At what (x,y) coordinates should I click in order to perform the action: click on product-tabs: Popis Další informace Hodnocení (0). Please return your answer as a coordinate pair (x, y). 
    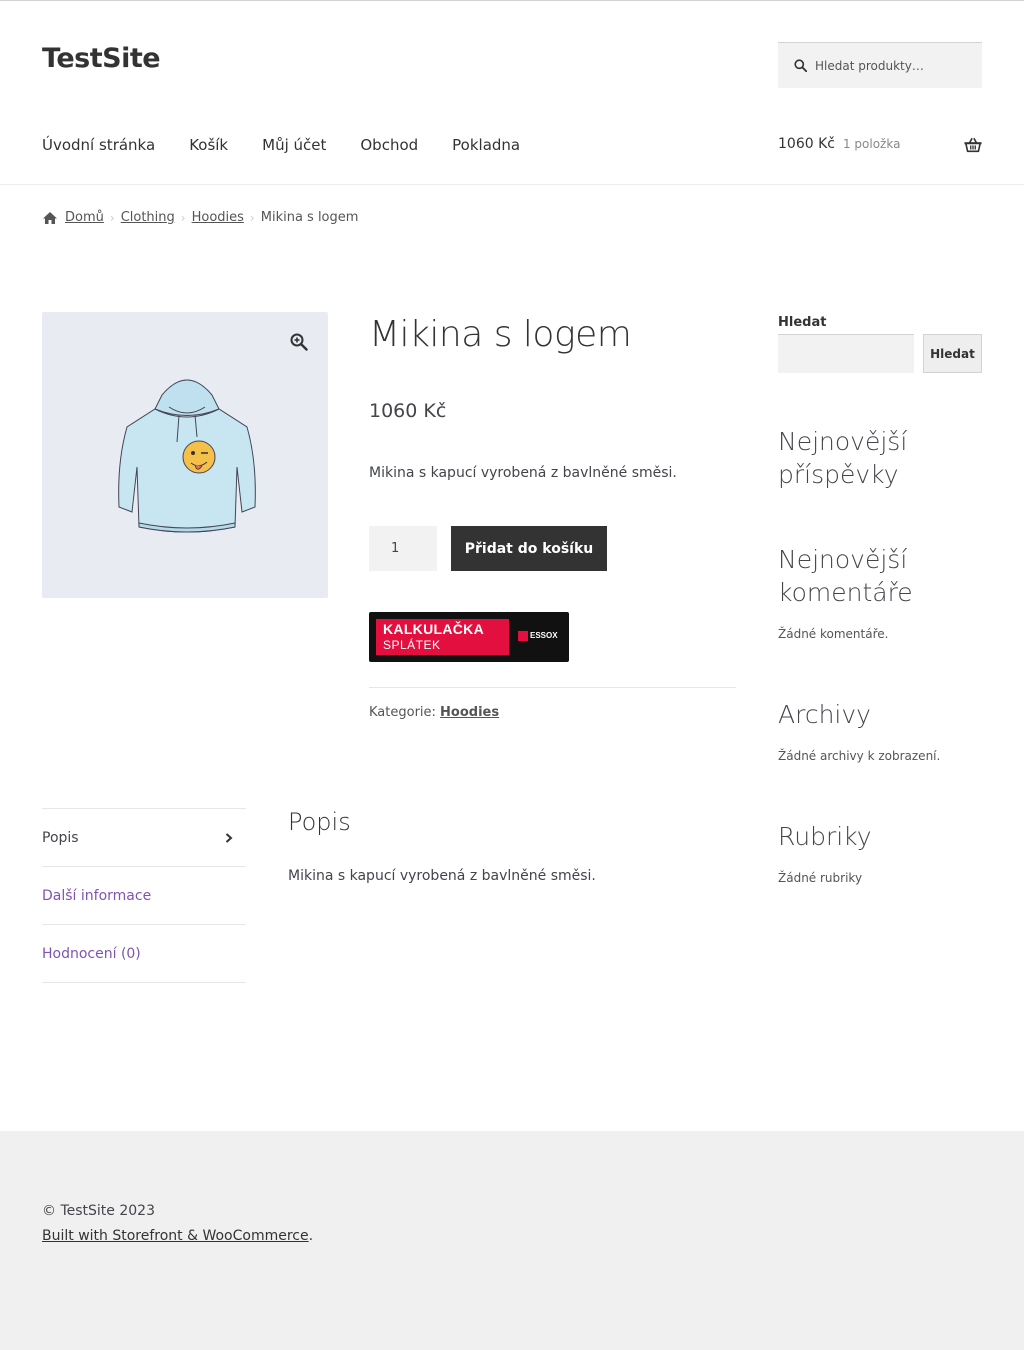
    Looking at the image, I should click on (144, 895).